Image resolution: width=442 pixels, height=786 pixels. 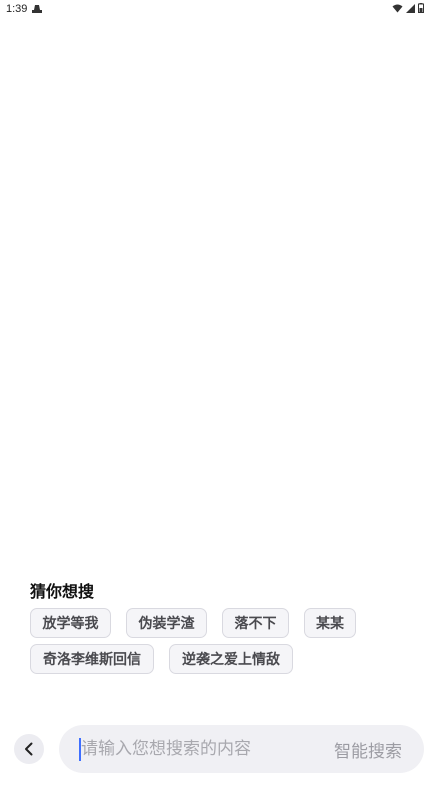 I want to click on status-bar: 1:39, so click(x=221, y=10).